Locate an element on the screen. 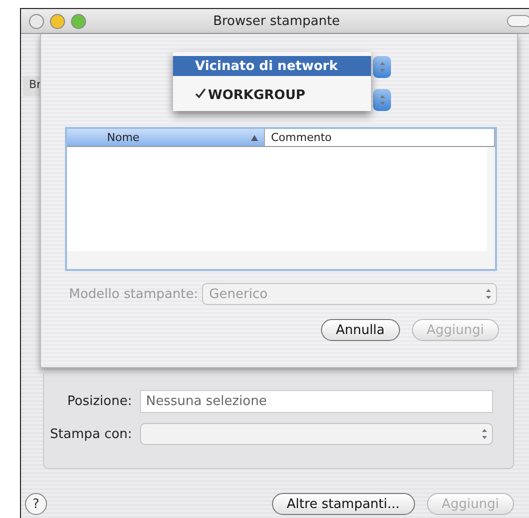  toolbar-toggle-button is located at coordinates (518, 21).